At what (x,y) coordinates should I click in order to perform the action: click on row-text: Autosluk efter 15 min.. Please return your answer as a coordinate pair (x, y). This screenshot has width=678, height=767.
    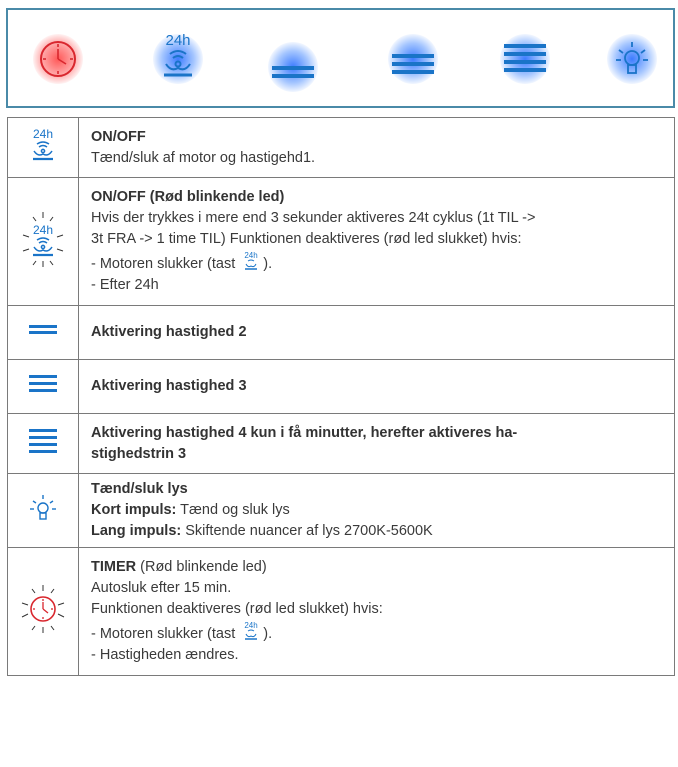
    Looking at the image, I should click on (161, 588).